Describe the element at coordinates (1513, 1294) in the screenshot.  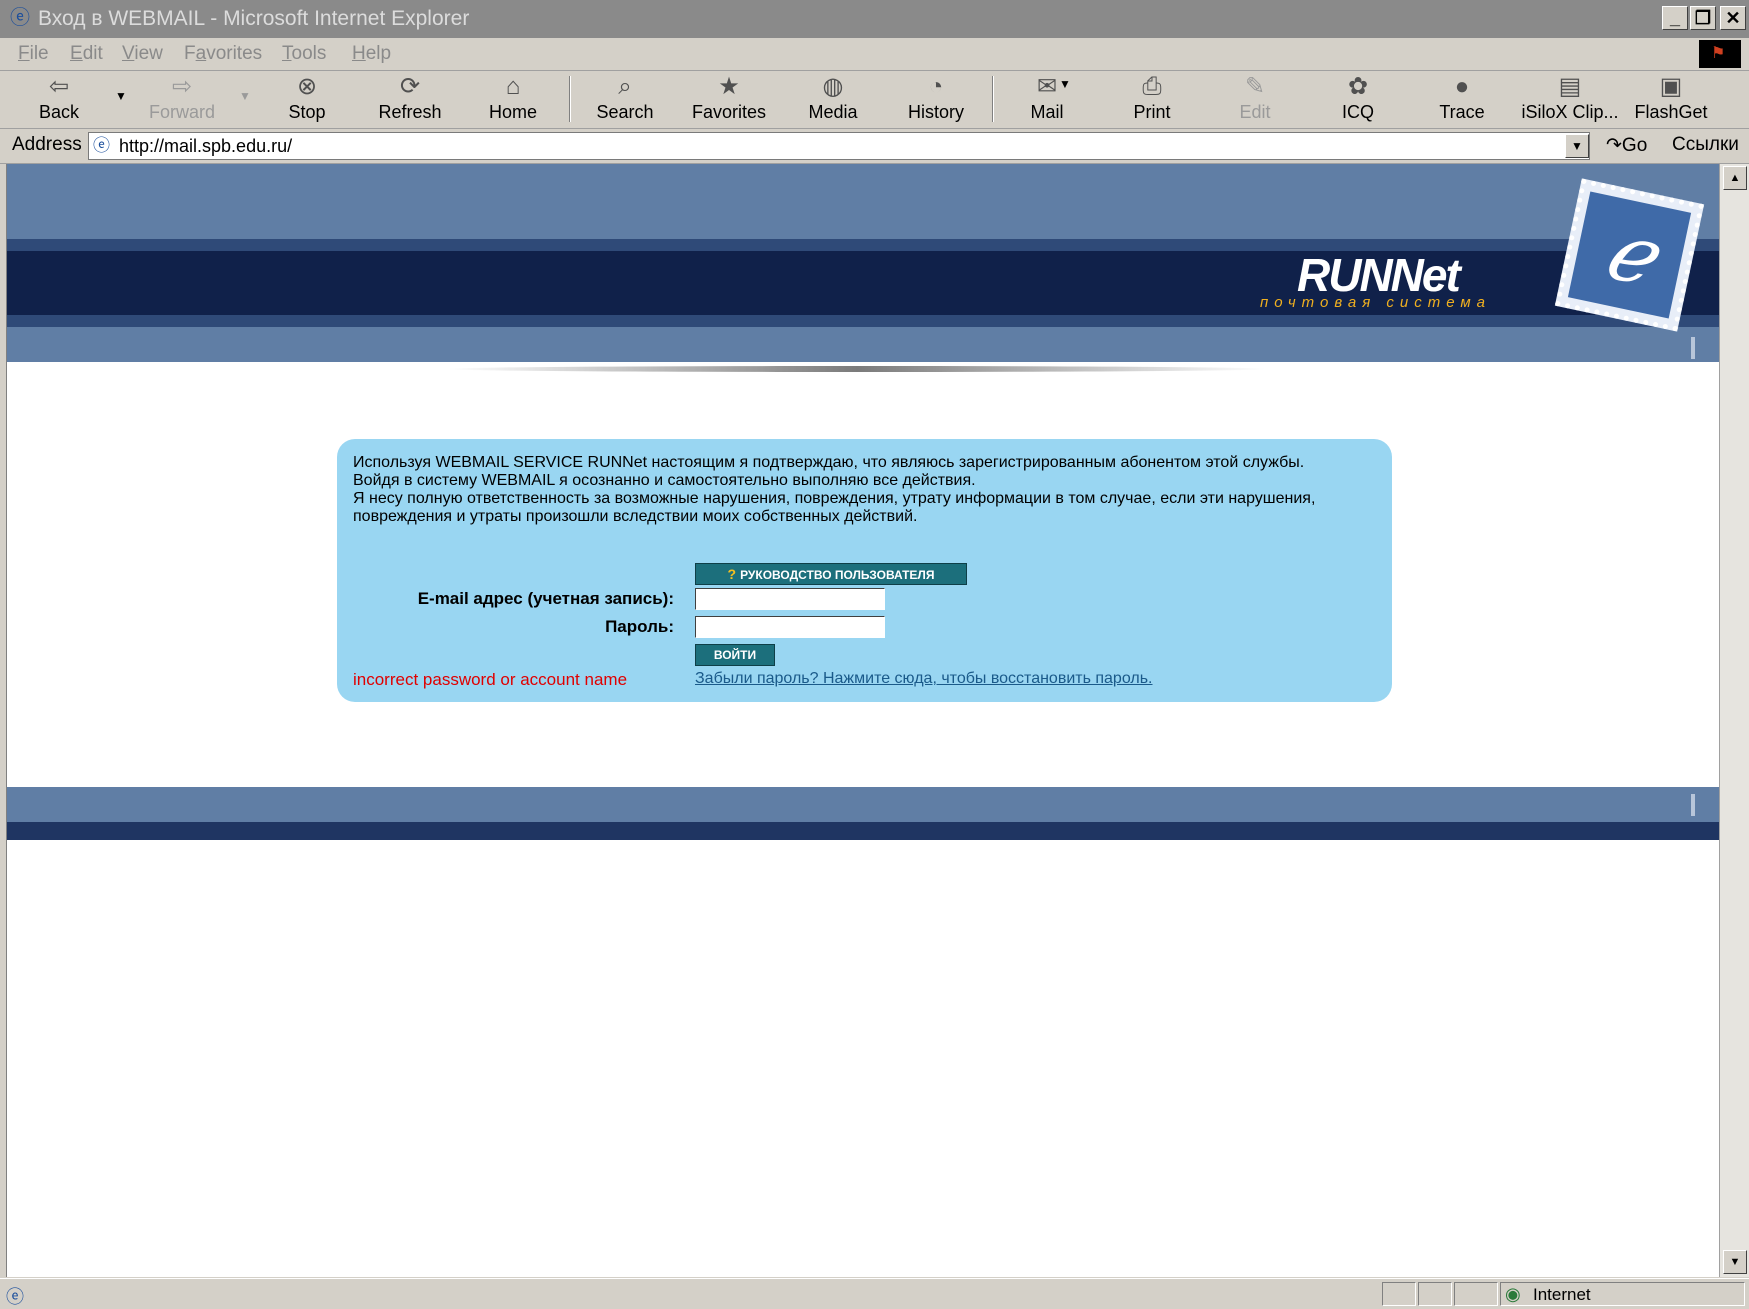
I see `internet-globe-icon: ◉` at that location.